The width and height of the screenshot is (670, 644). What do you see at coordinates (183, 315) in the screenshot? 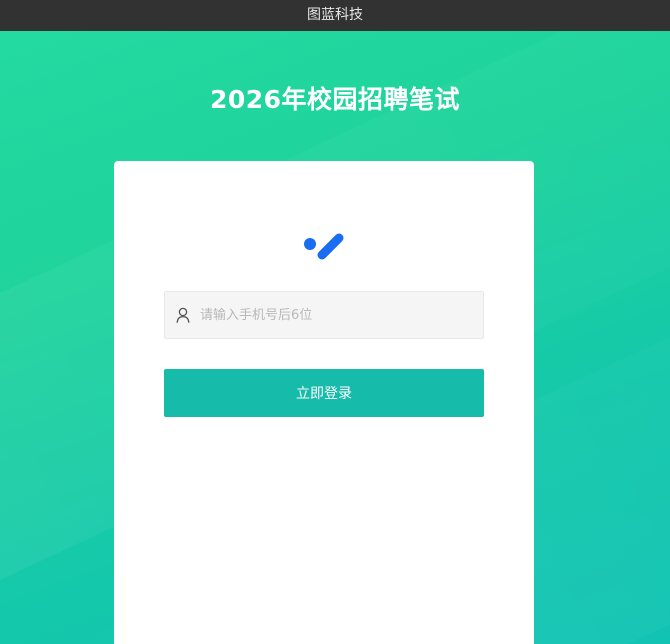
I see `user-icon` at bounding box center [183, 315].